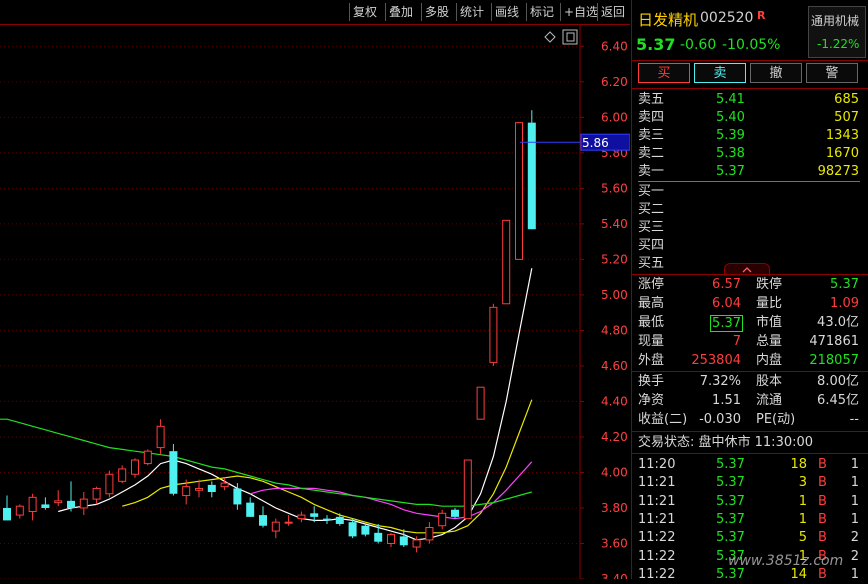 This screenshot has height=584, width=868. I want to click on cancel-order-button: 撤, so click(776, 73).